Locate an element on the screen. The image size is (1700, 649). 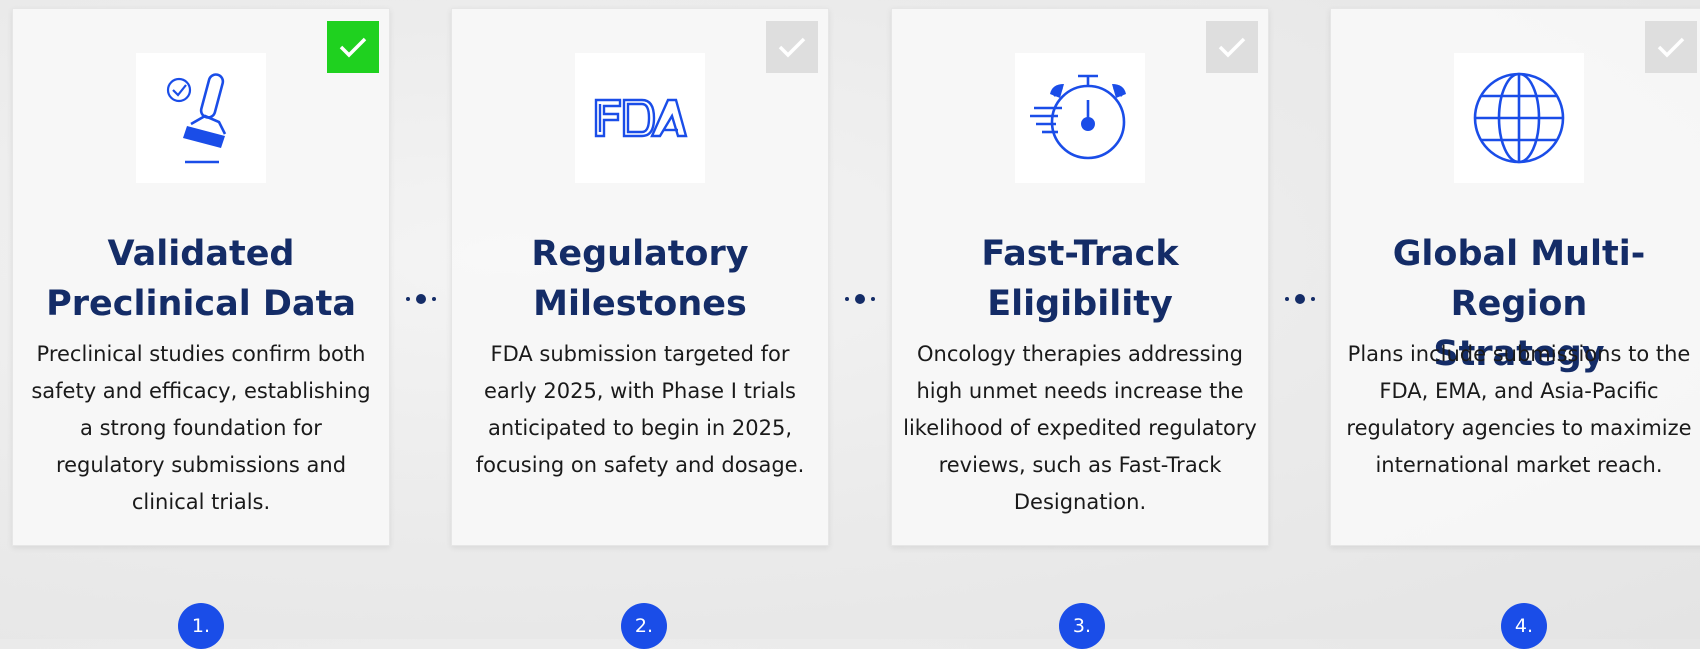
globe-icon is located at coordinates (1519, 118).